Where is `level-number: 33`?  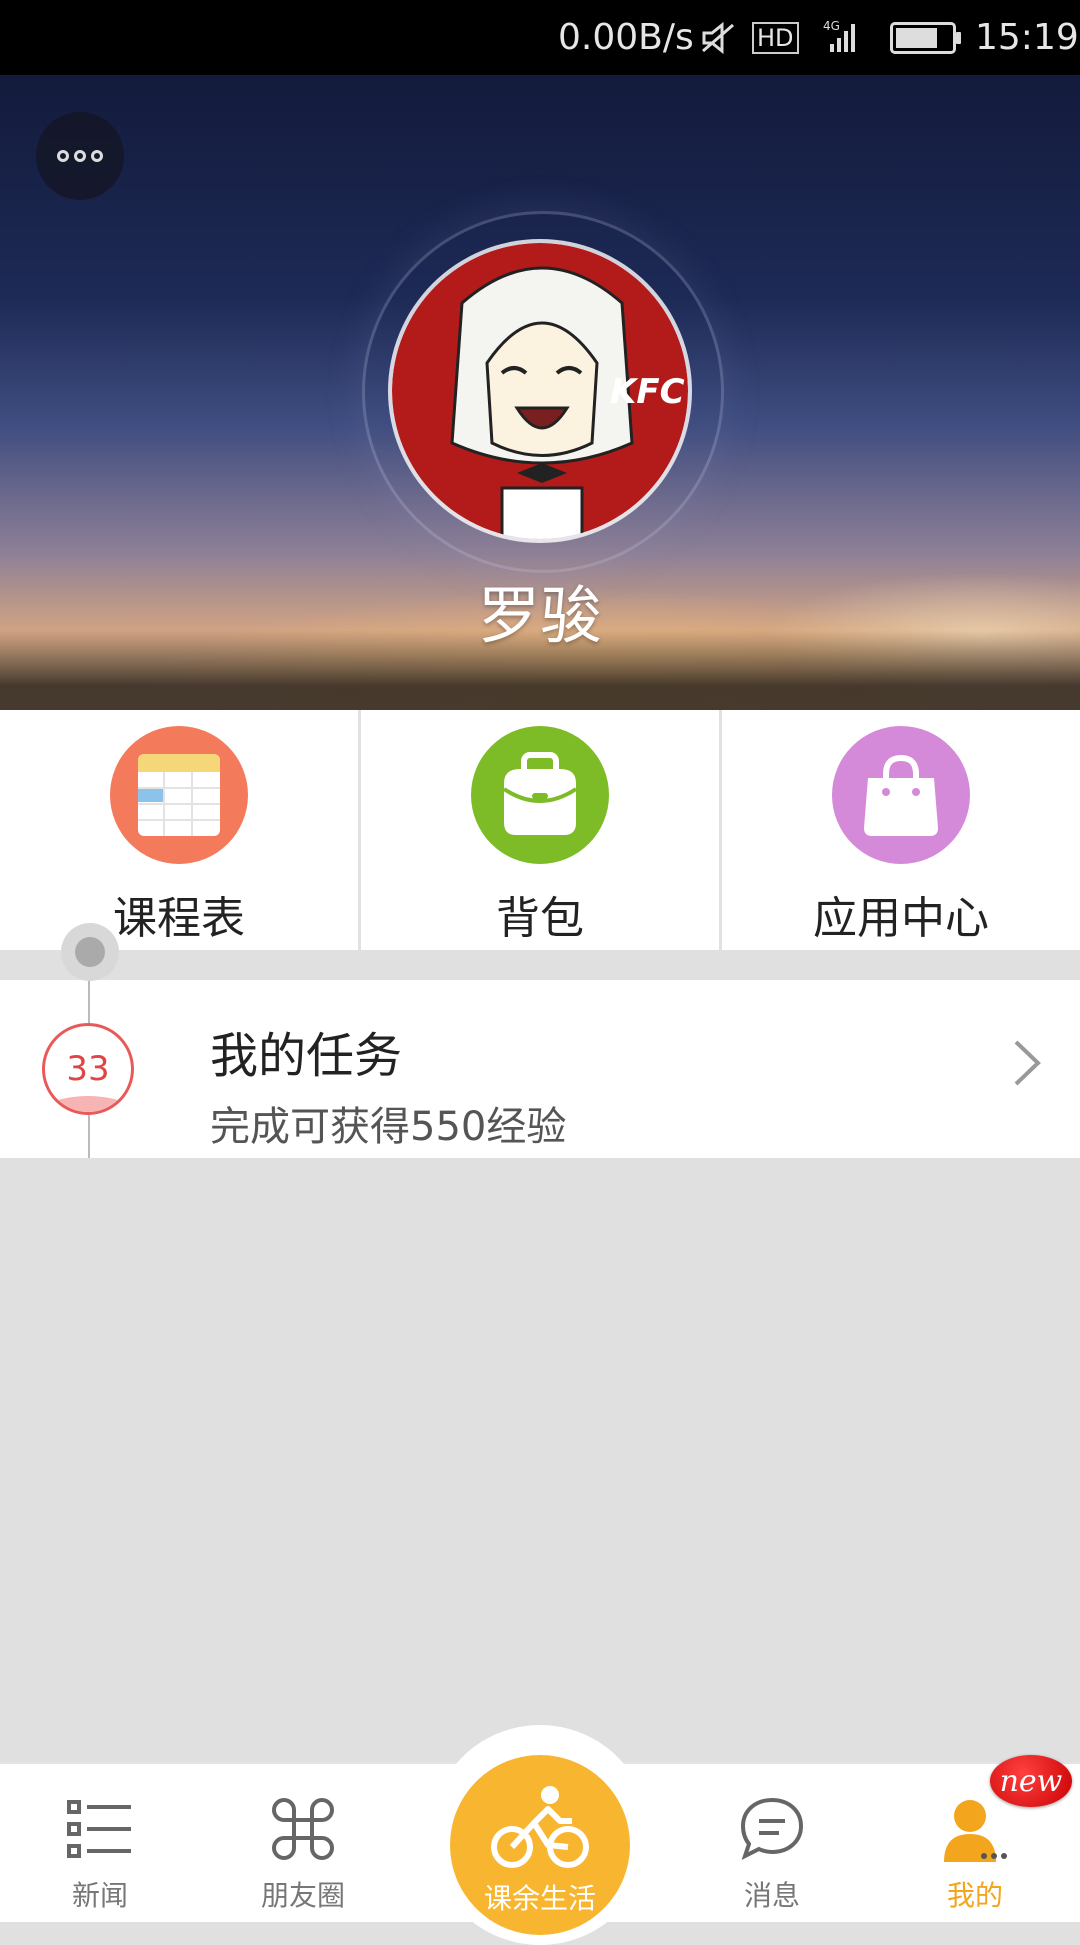
level-number: 33 is located at coordinates (88, 1069).